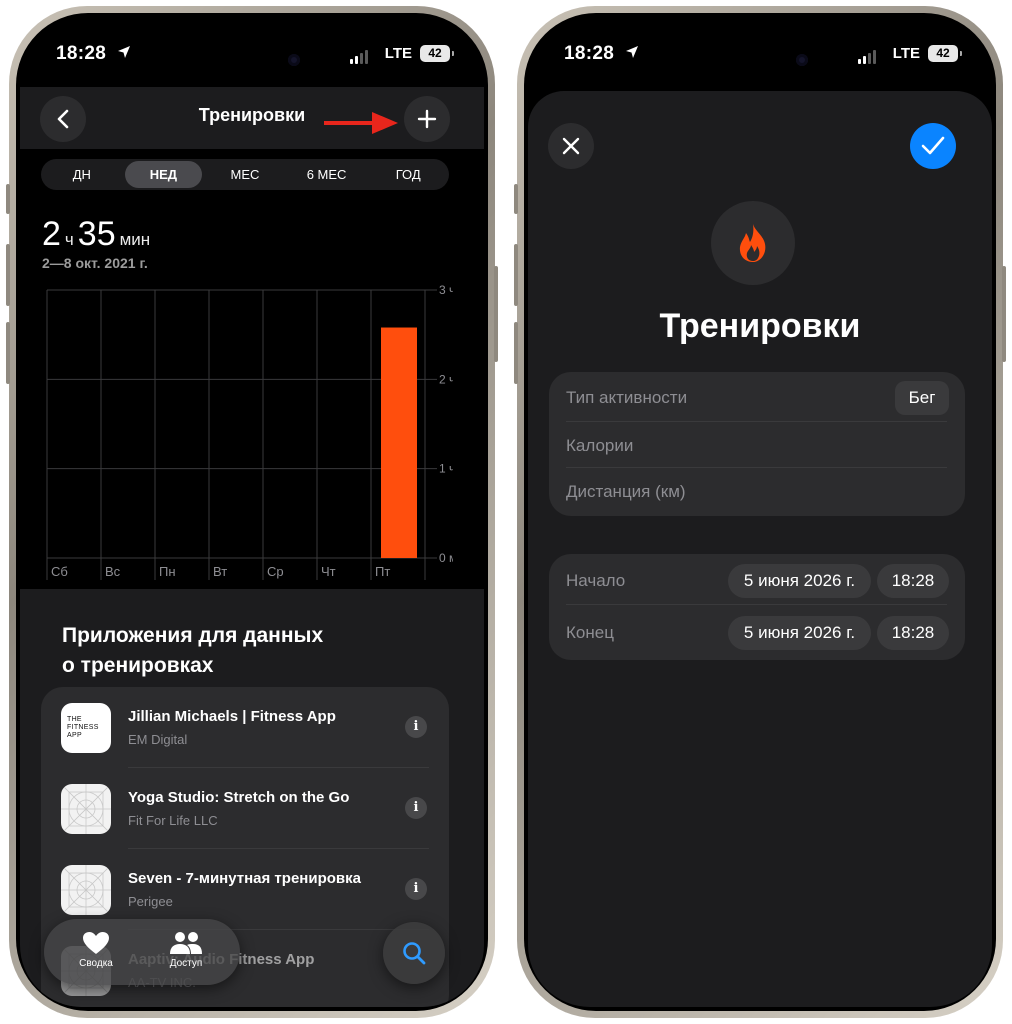 This screenshot has height=1024, width=1012. What do you see at coordinates (239, 797) in the screenshot?
I see `app-name: Yoga Studio: Stretch on the Go` at bounding box center [239, 797].